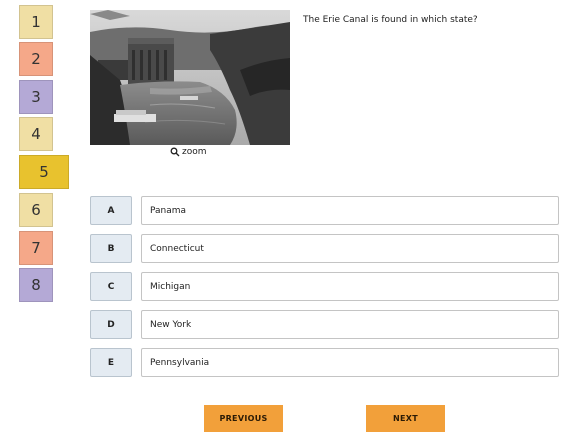  I want to click on answer-e-option: Pennsylvania, so click(350, 362).